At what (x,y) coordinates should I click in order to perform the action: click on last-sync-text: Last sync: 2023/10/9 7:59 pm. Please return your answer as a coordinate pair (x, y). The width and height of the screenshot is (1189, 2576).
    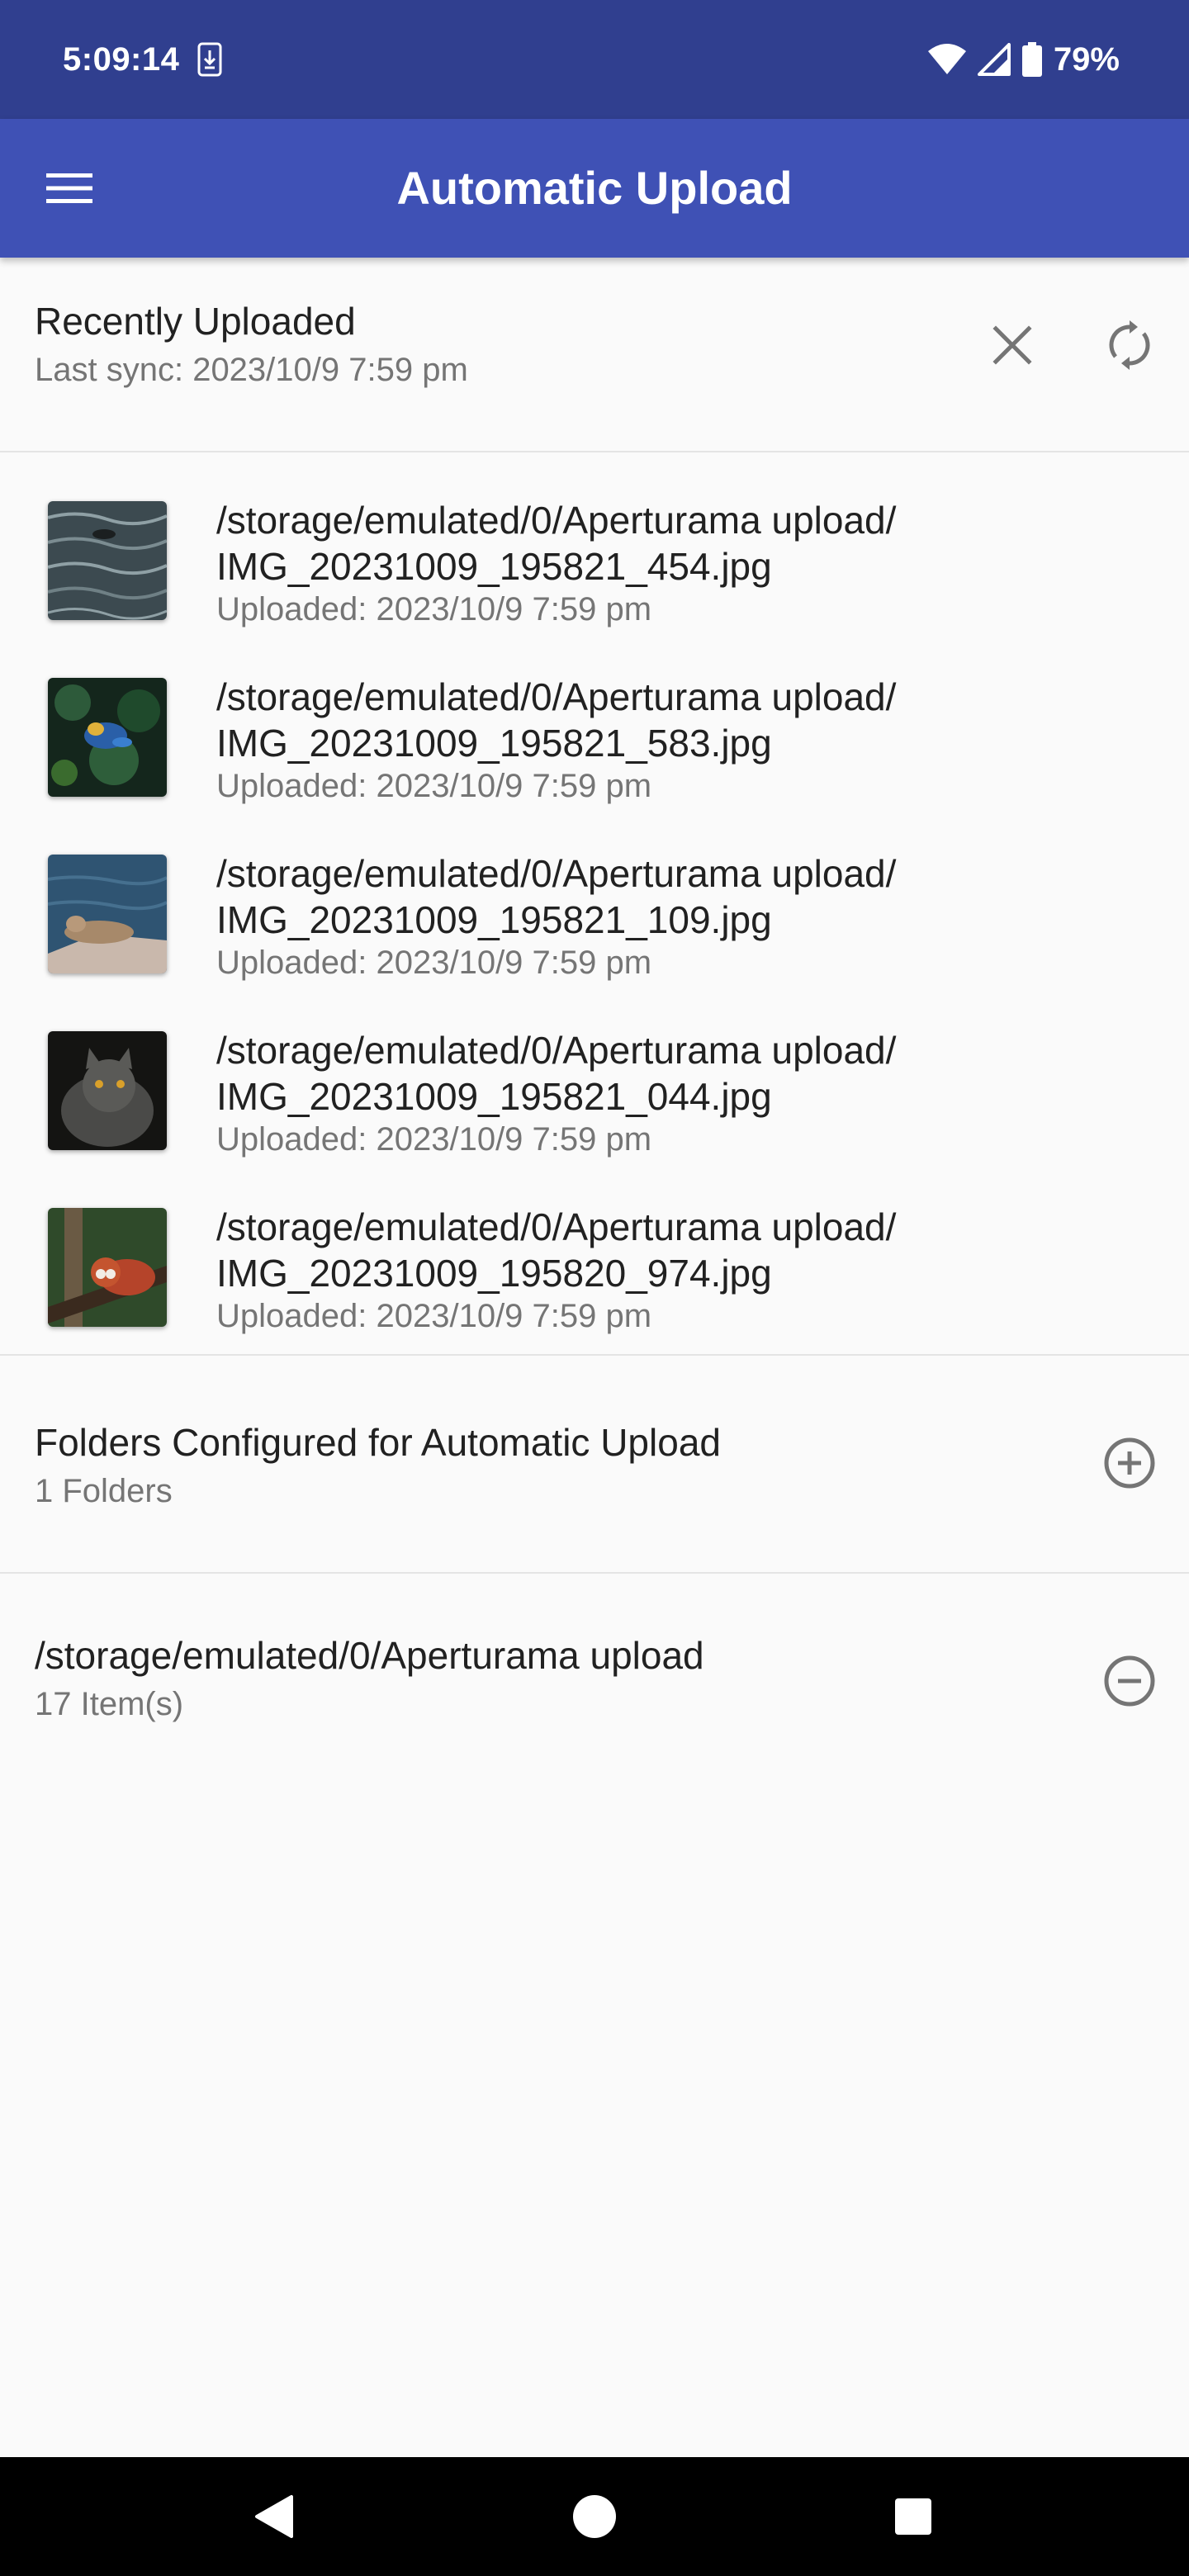
    Looking at the image, I should click on (251, 370).